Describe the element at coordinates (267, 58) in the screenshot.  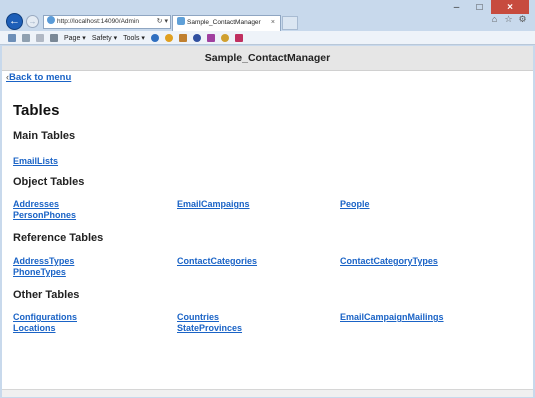
I see `page-header-title: Sample_ContactManager` at that location.